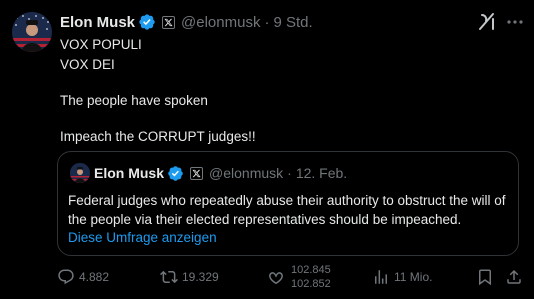 The width and height of the screenshot is (534, 299). I want to click on share-button, so click(514, 277).